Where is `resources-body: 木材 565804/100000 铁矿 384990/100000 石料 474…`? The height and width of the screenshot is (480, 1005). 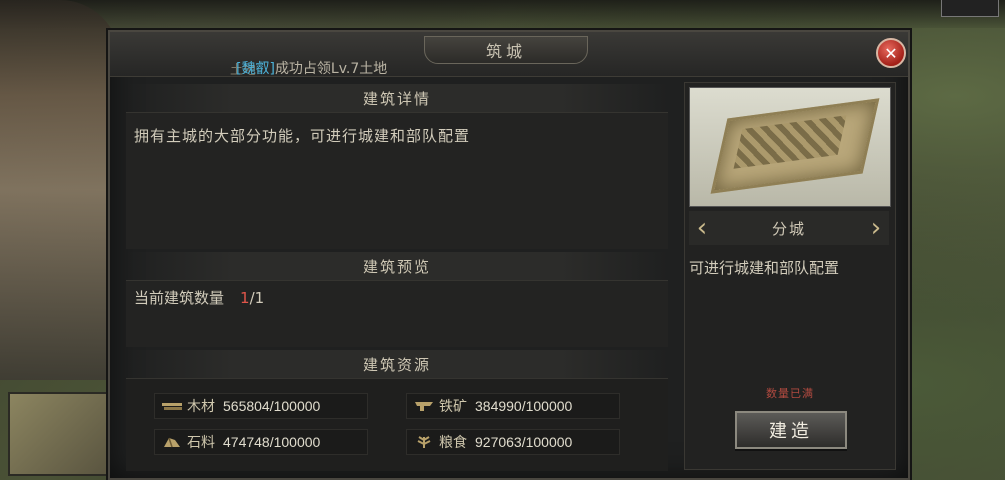 resources-body: 木材 565804/100000 铁矿 384990/100000 石料 474… is located at coordinates (397, 424).